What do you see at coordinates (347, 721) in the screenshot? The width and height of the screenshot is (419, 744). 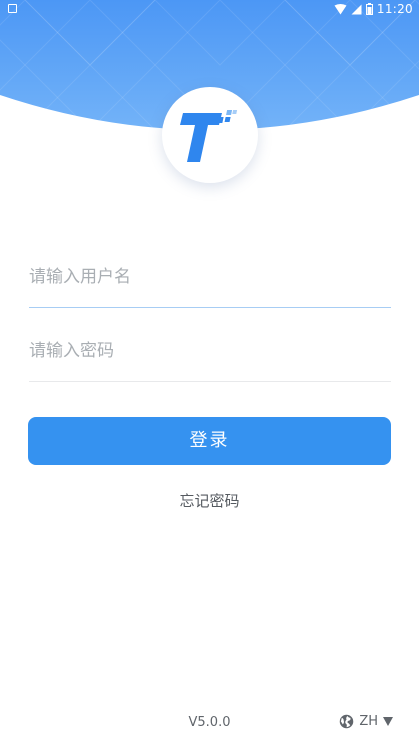 I see `globe-icon` at bounding box center [347, 721].